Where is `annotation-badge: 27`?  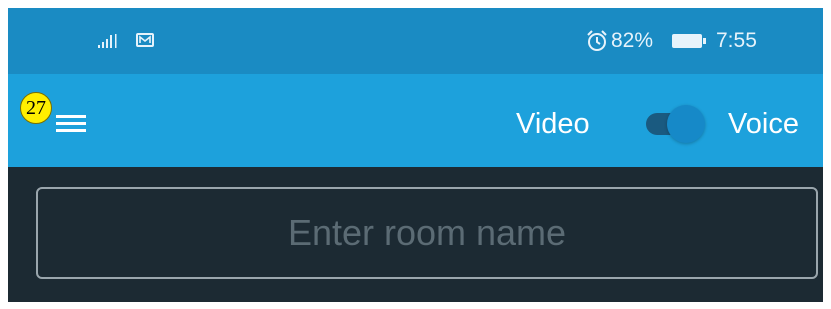 annotation-badge: 27 is located at coordinates (36, 108).